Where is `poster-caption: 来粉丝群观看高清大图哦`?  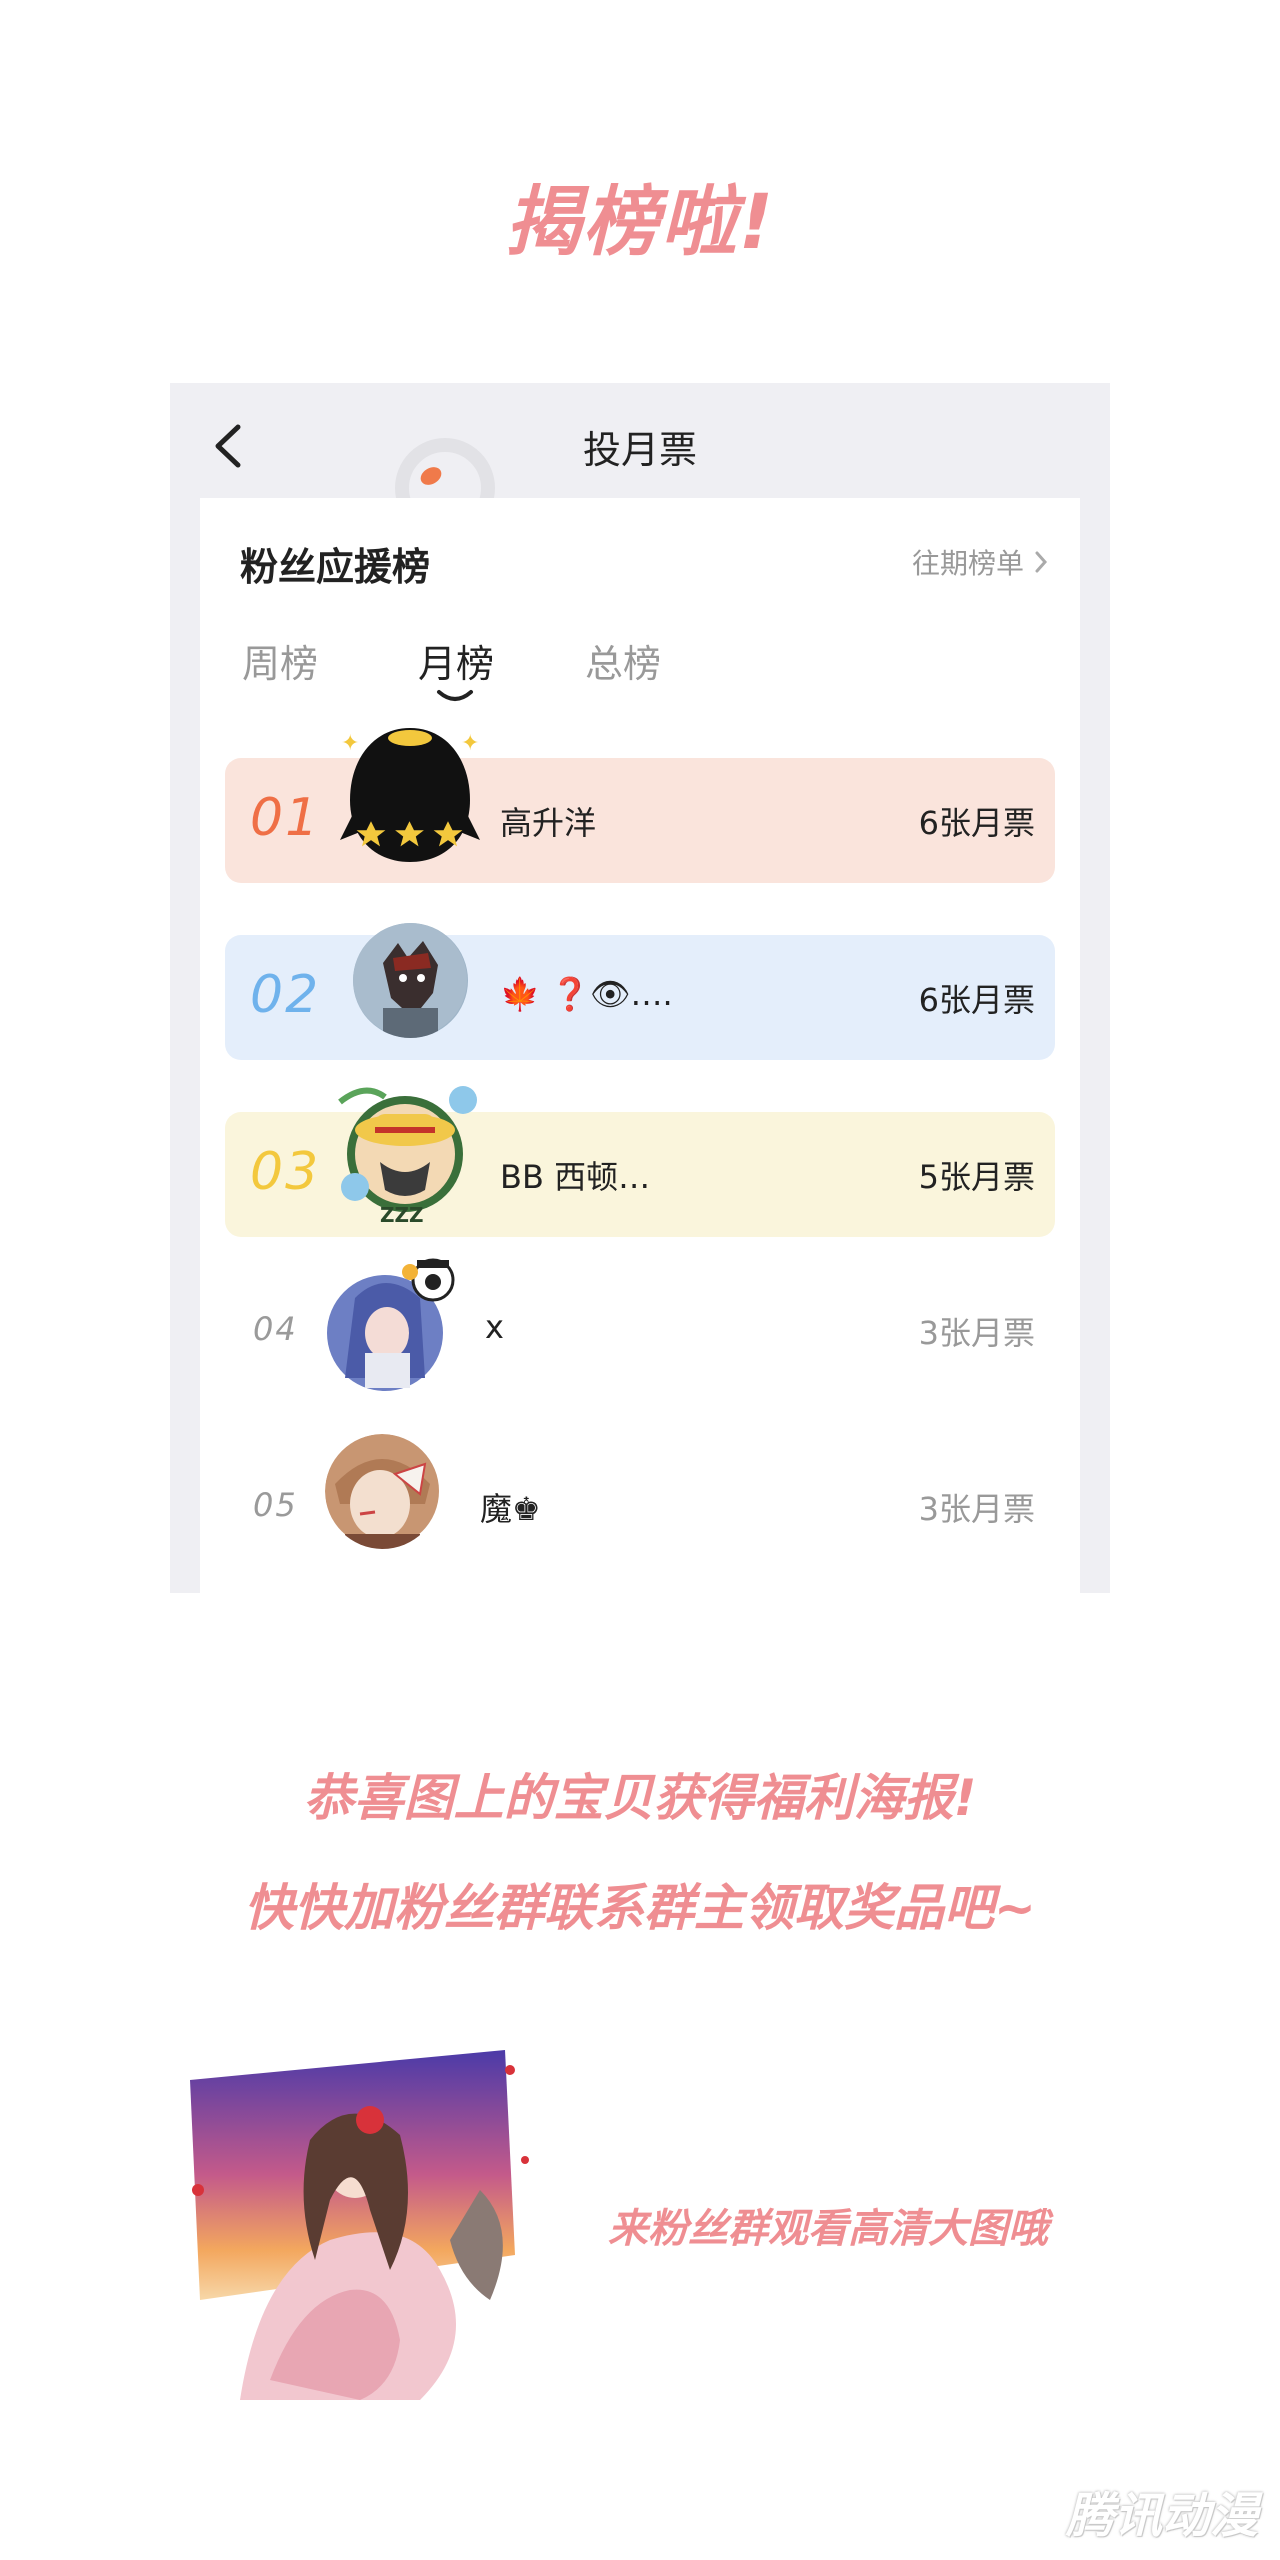 poster-caption: 来粉丝群观看高清大图哦 is located at coordinates (828, 2229).